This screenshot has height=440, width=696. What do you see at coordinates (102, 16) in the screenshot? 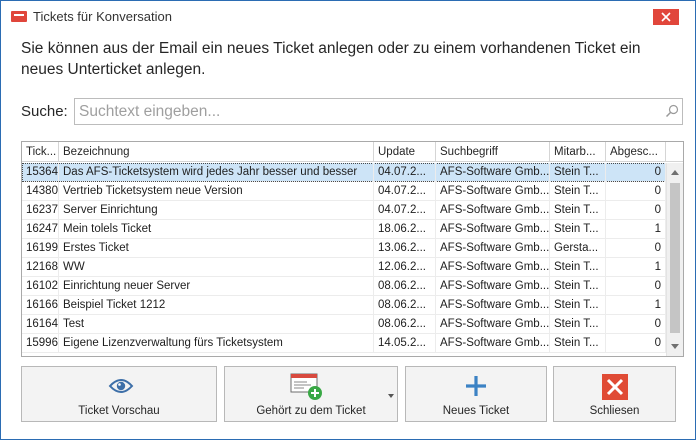
I see `window-title: Tickets für Konversation` at bounding box center [102, 16].